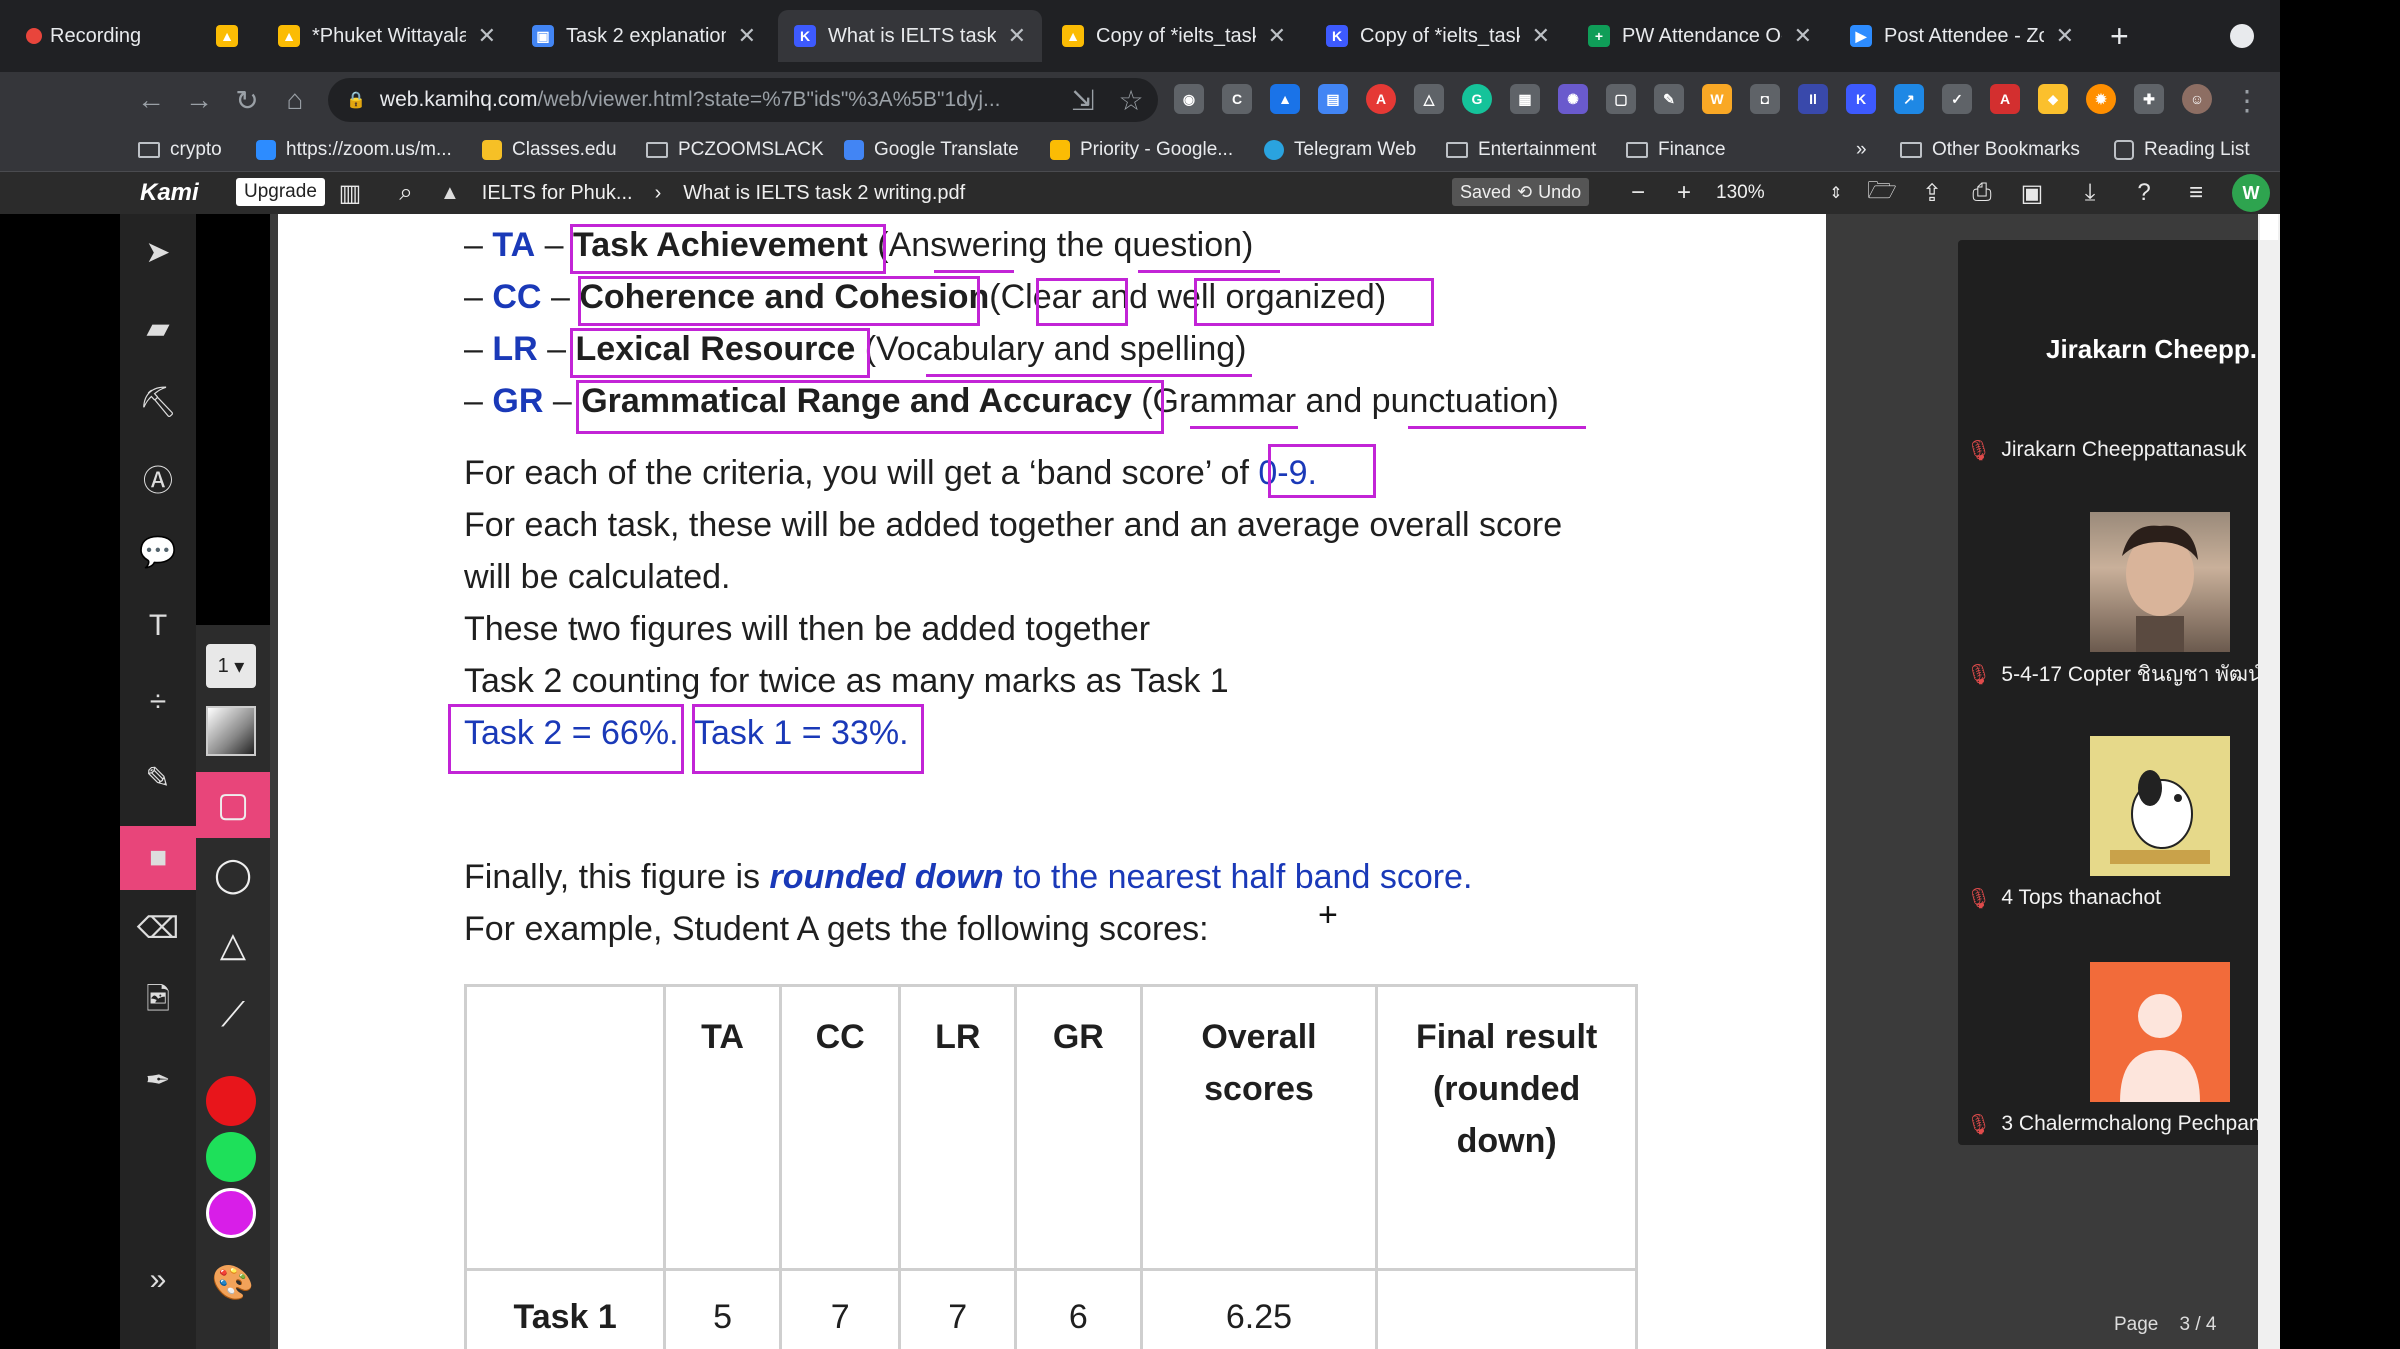 The height and width of the screenshot is (1349, 2400). Describe the element at coordinates (1429, 99) in the screenshot. I see `extension-icon: △` at that location.